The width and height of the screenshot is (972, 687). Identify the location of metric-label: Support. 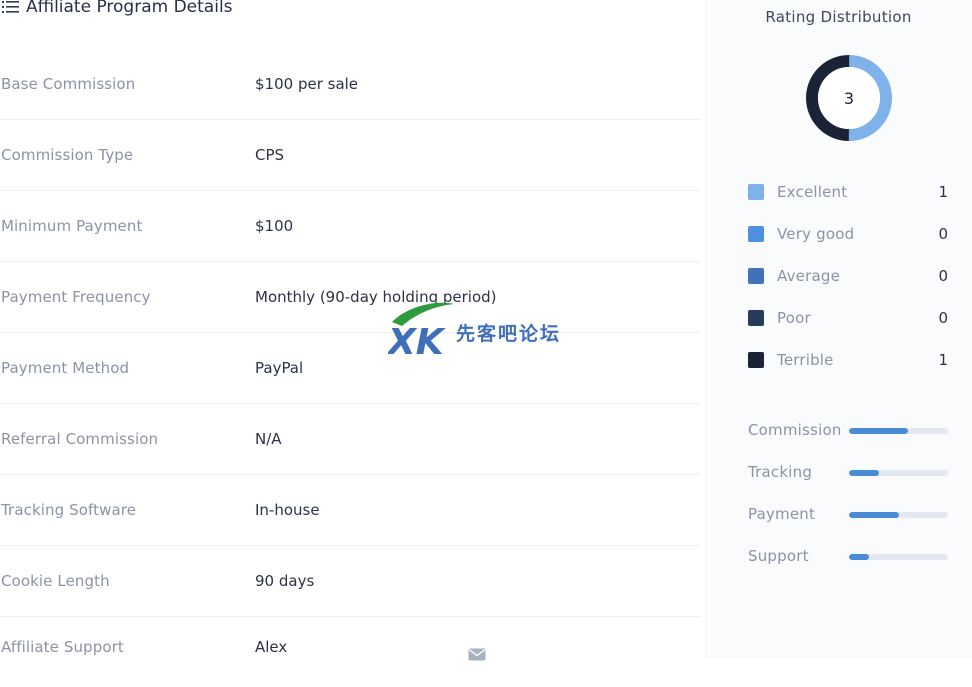
(778, 556).